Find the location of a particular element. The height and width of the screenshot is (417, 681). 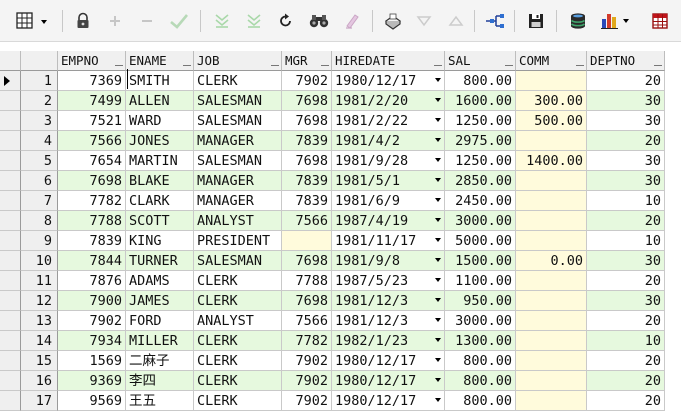

table-row: 16 9369 李四 CLERK 7902 1980/12/17 800.00 20 is located at coordinates (340, 381).